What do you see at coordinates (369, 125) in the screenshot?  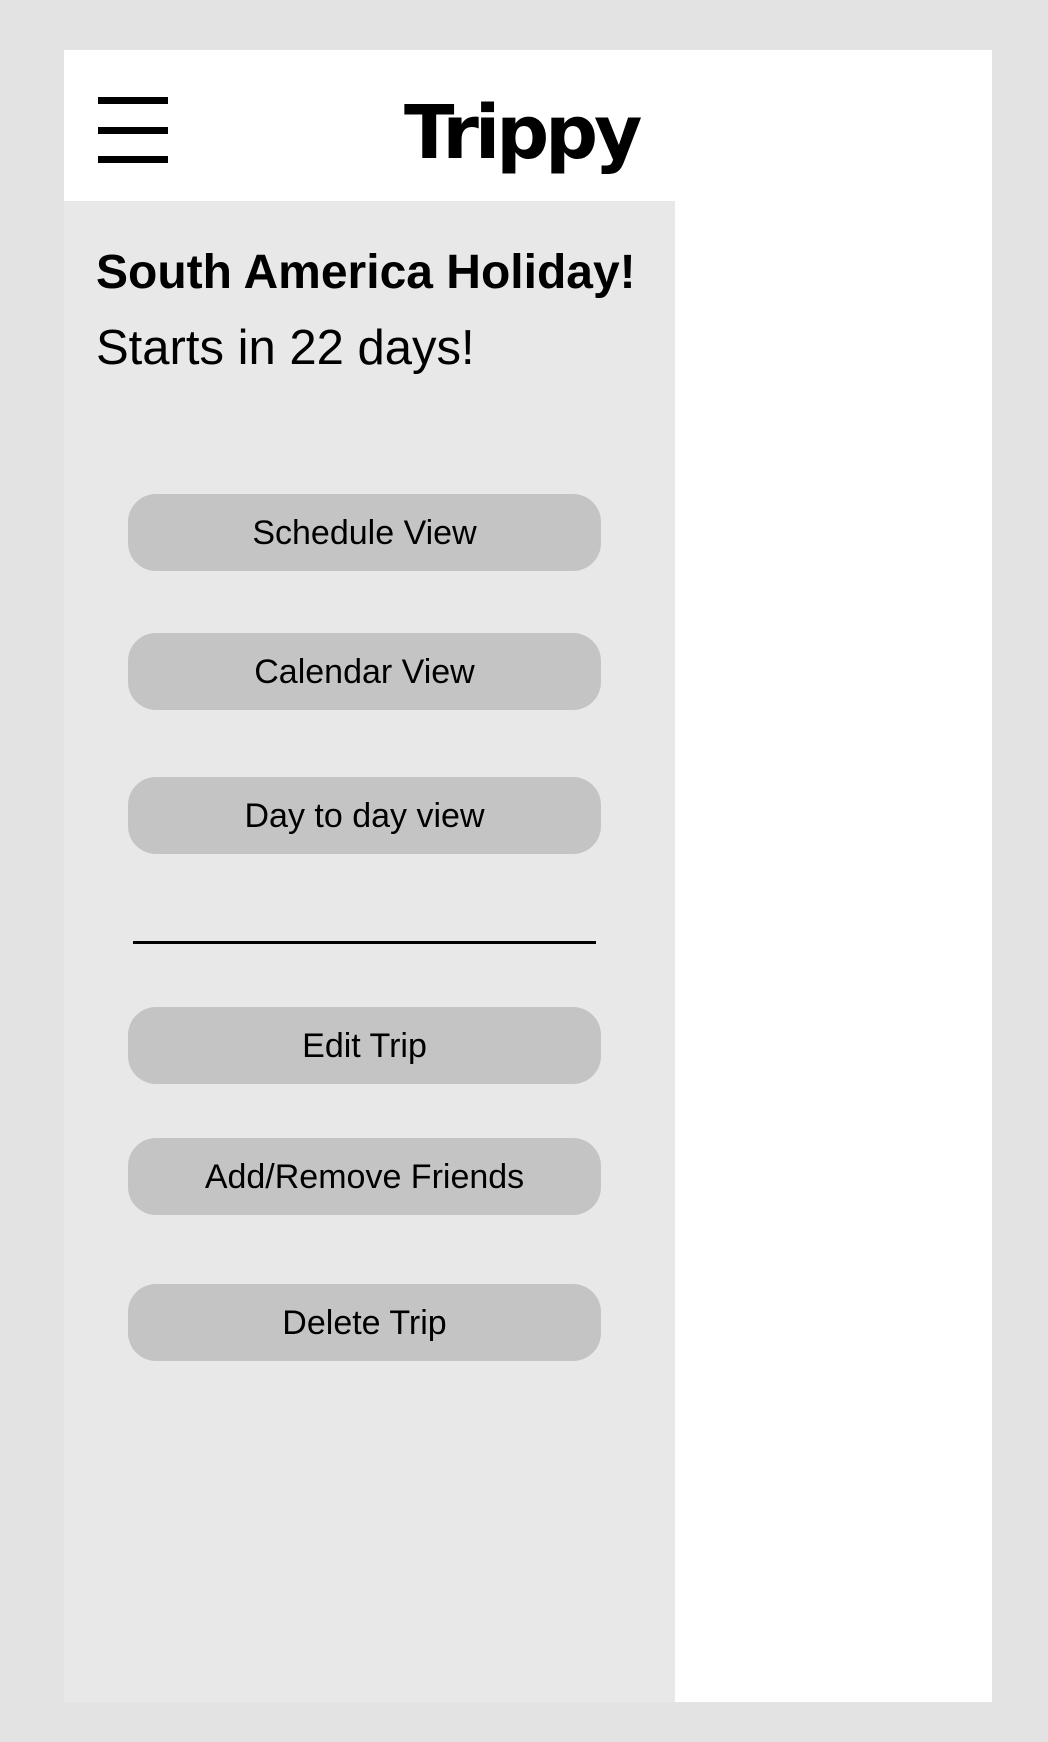 I see `app-header: Trippy` at bounding box center [369, 125].